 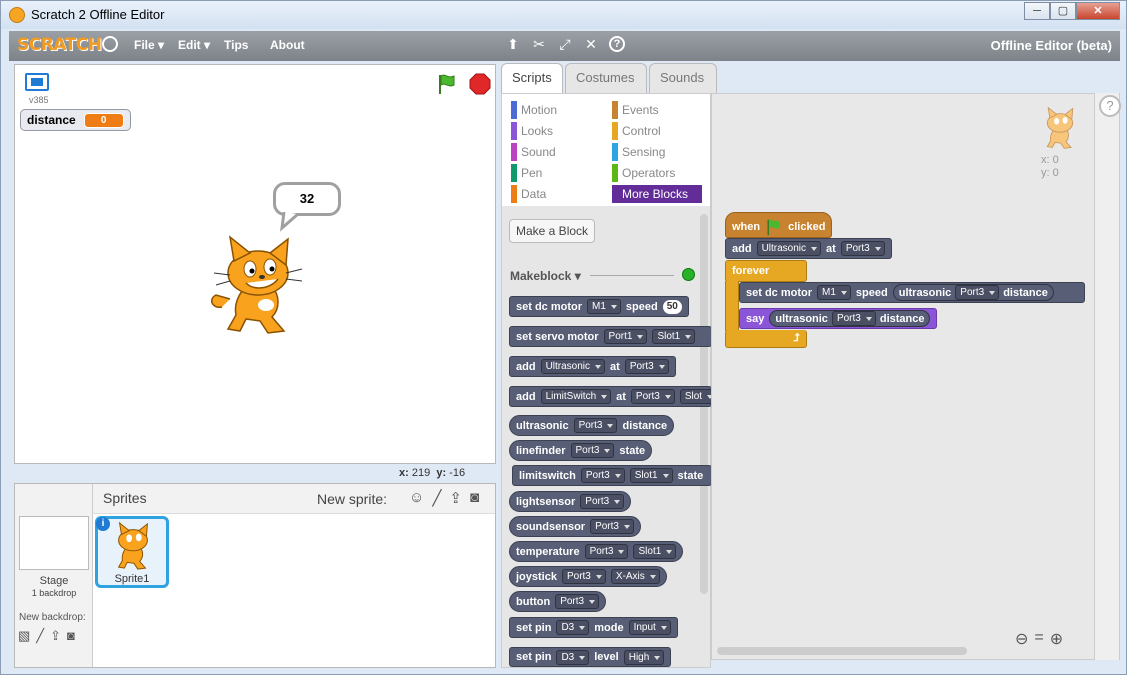 What do you see at coordinates (258, 285) in the screenshot?
I see `cat-sprite` at bounding box center [258, 285].